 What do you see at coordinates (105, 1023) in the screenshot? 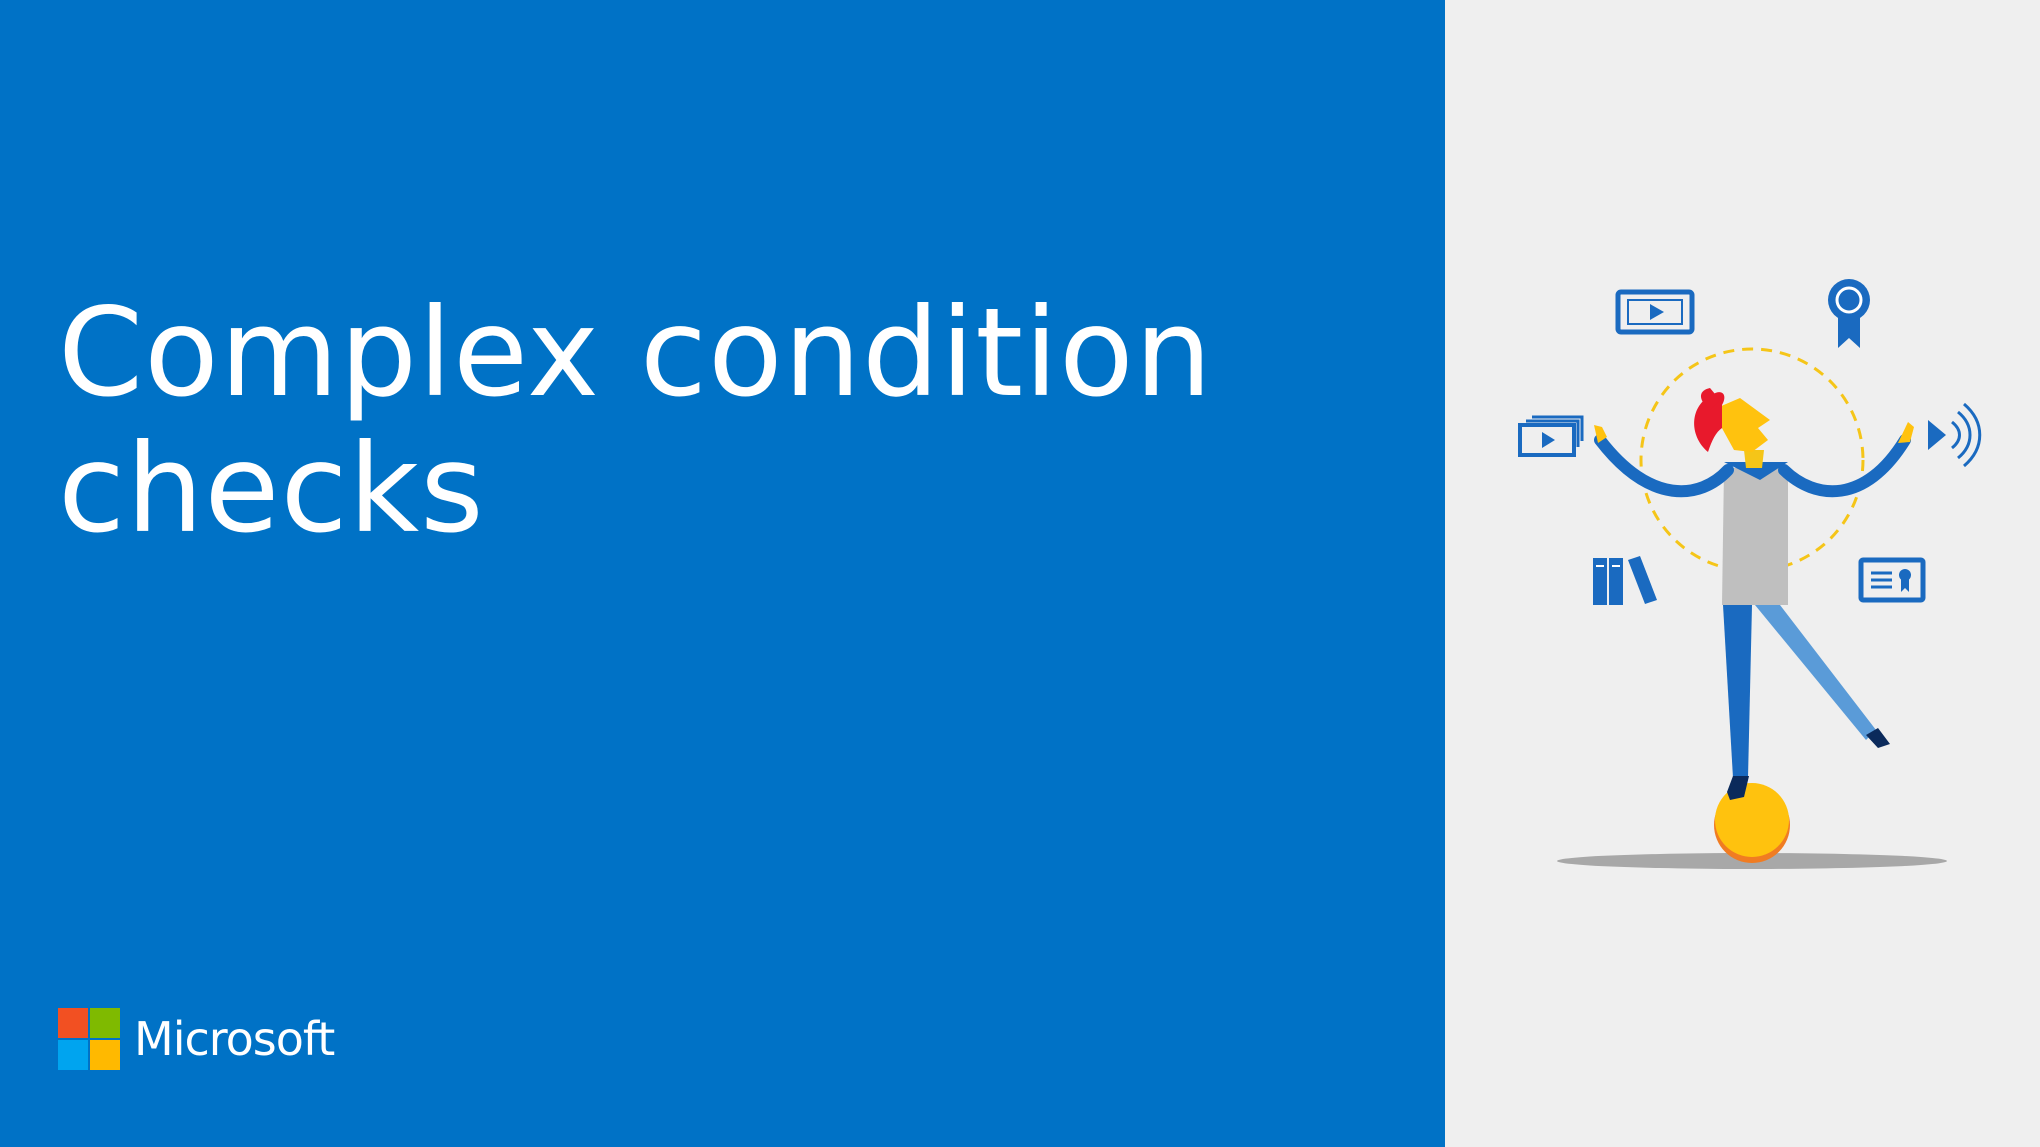
I see `logo-green-square` at bounding box center [105, 1023].